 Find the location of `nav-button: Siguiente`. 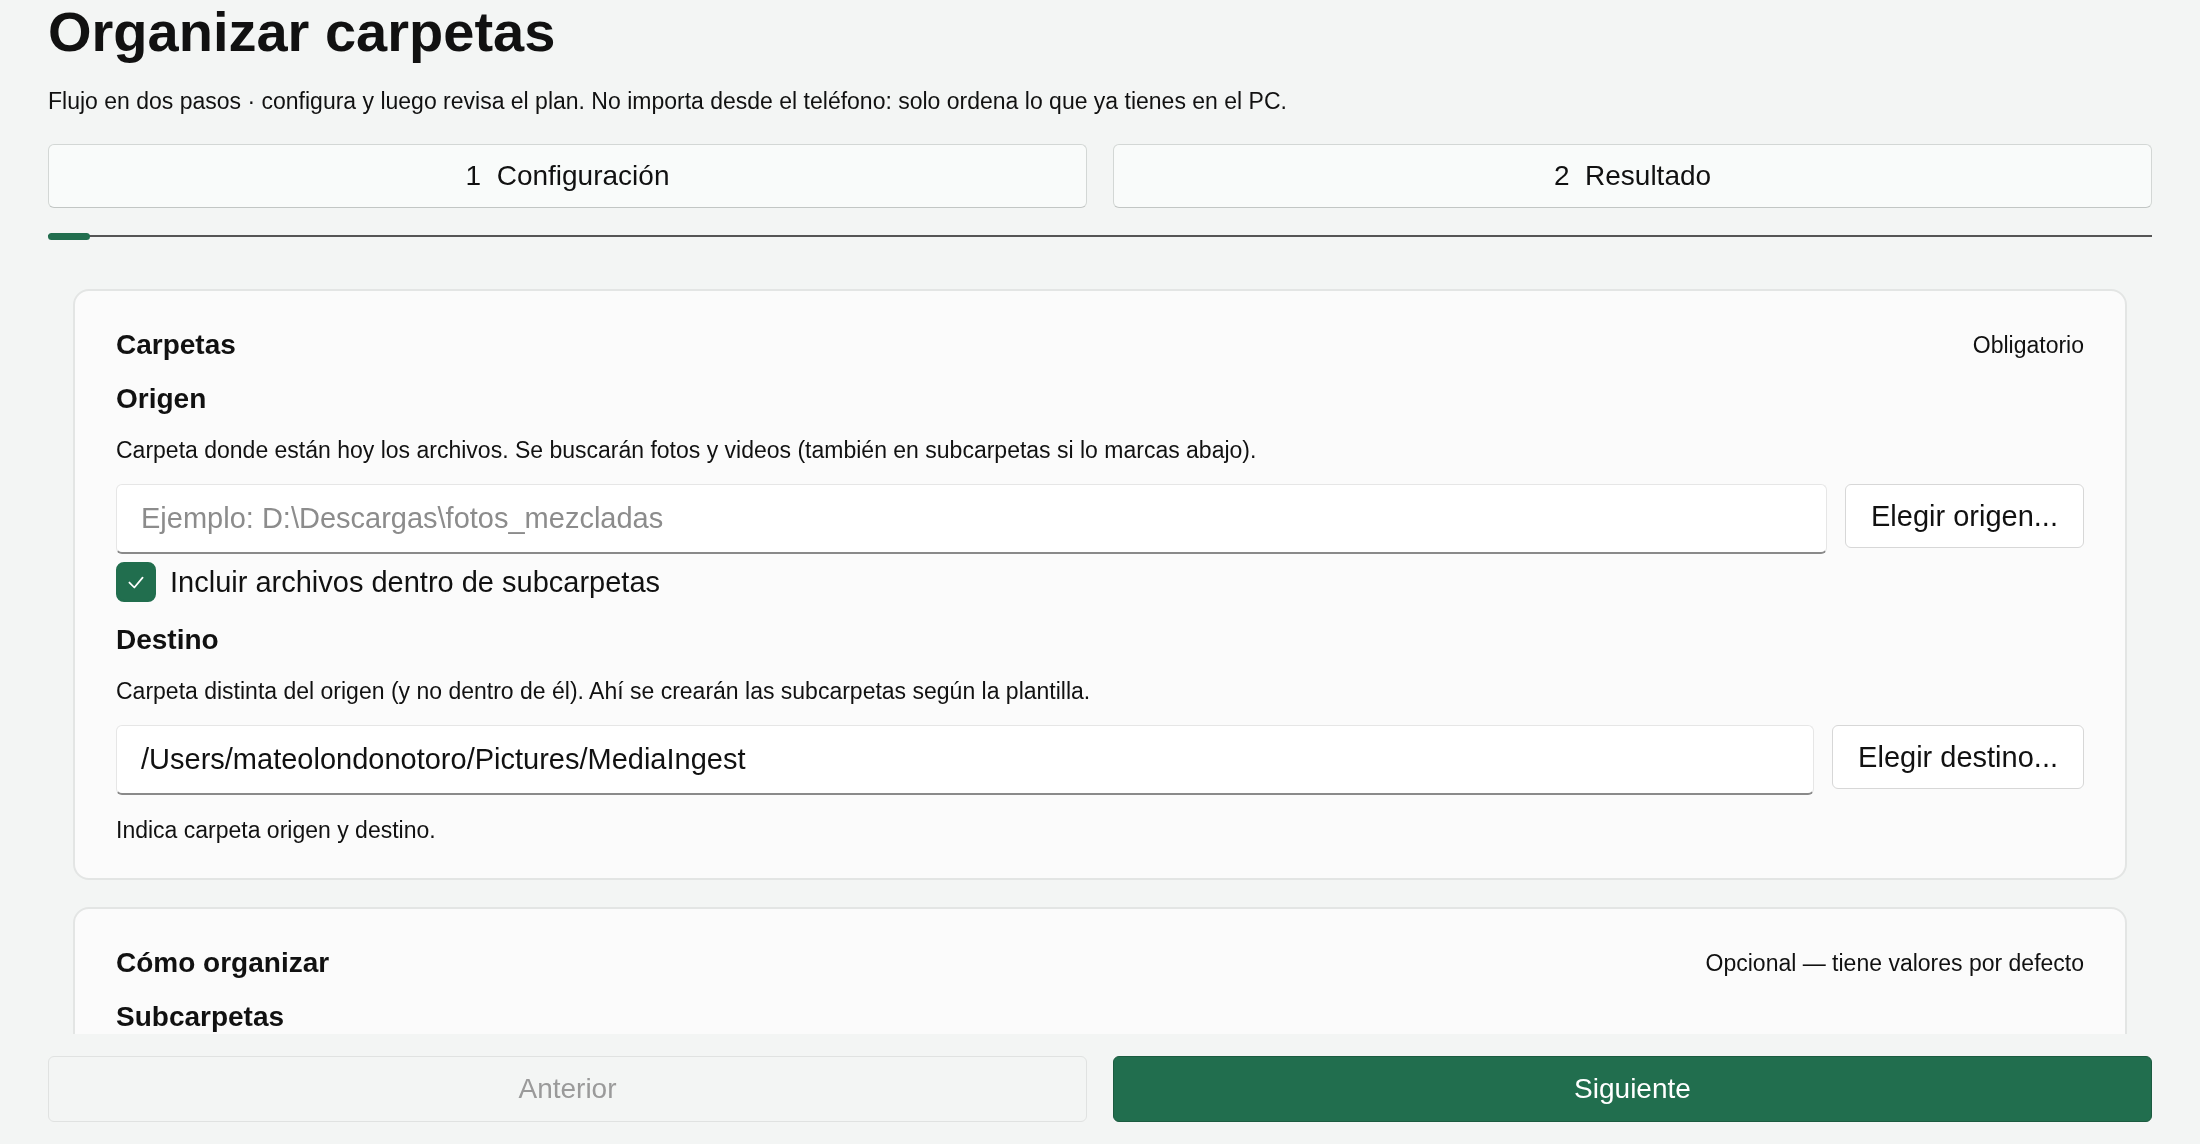

nav-button: Siguiente is located at coordinates (1632, 1089).